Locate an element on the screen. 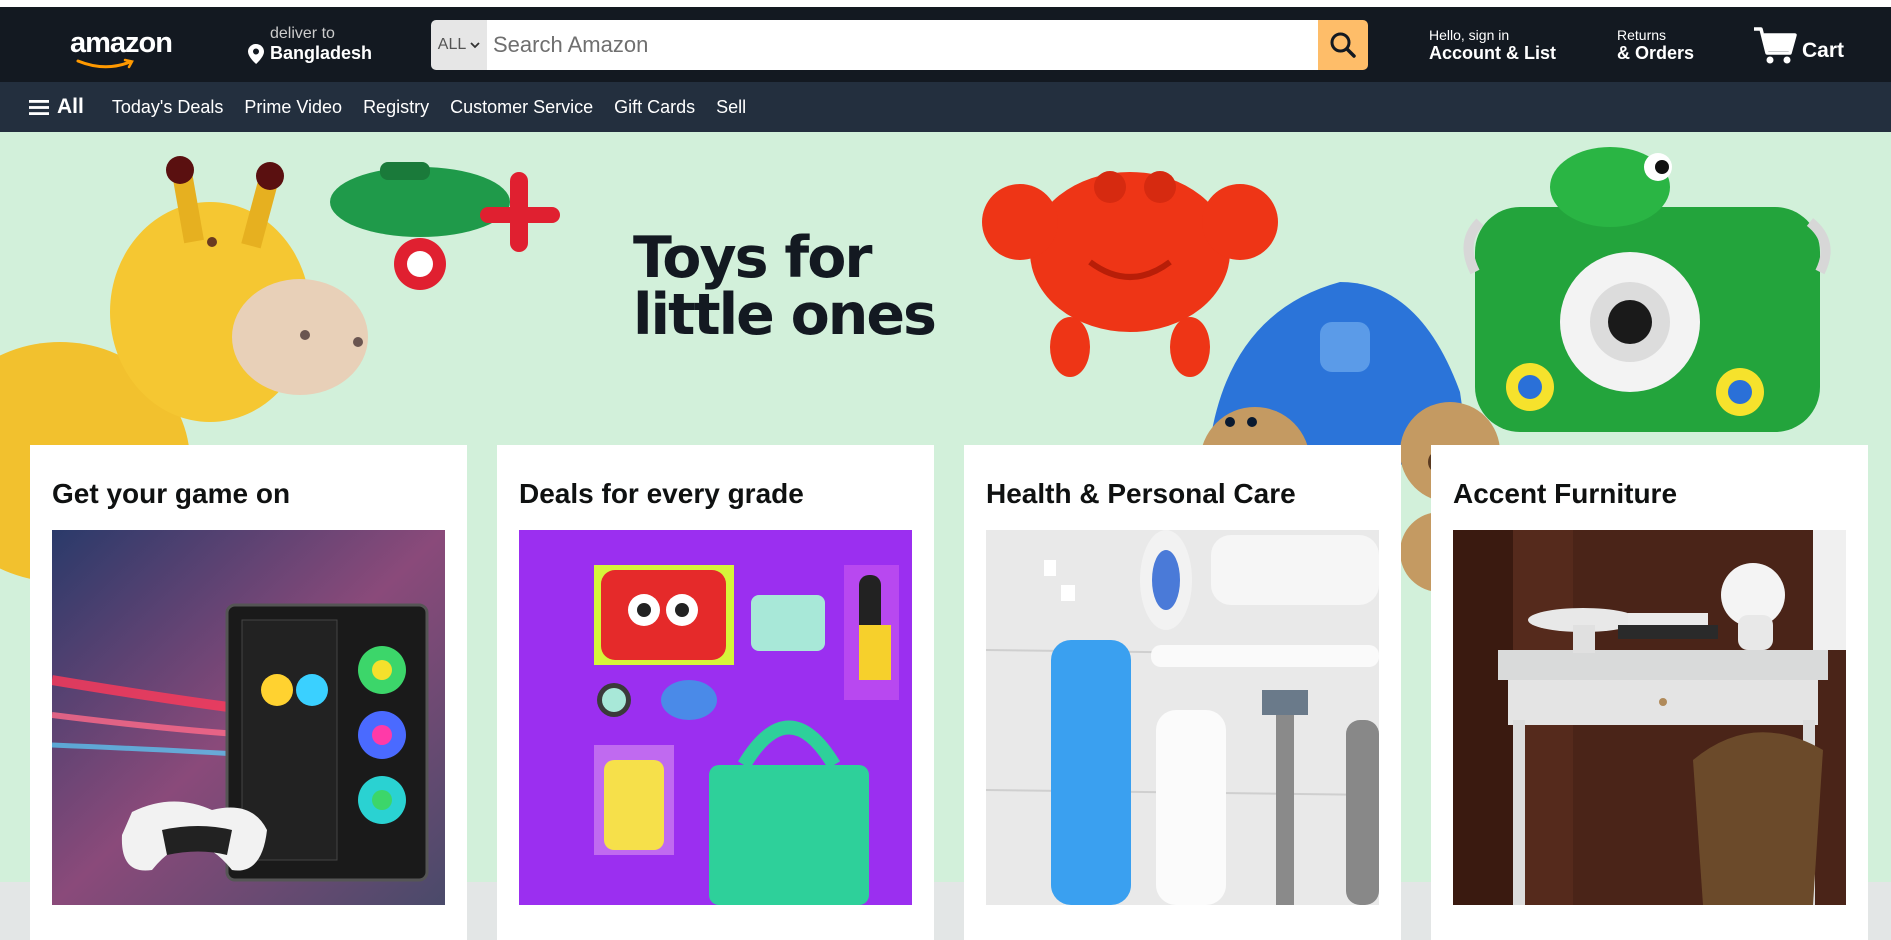  logo-text: amazon is located at coordinates (121, 43).